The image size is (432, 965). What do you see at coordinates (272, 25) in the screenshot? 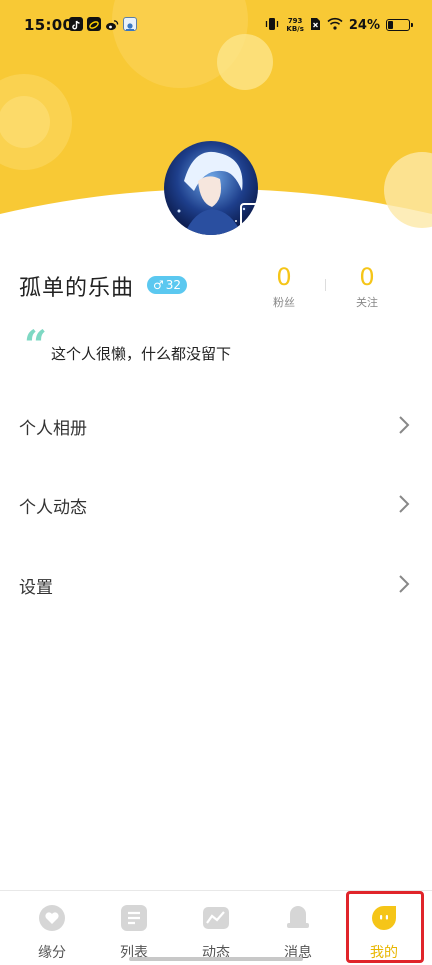
I see `vibrate-icon` at bounding box center [272, 25].